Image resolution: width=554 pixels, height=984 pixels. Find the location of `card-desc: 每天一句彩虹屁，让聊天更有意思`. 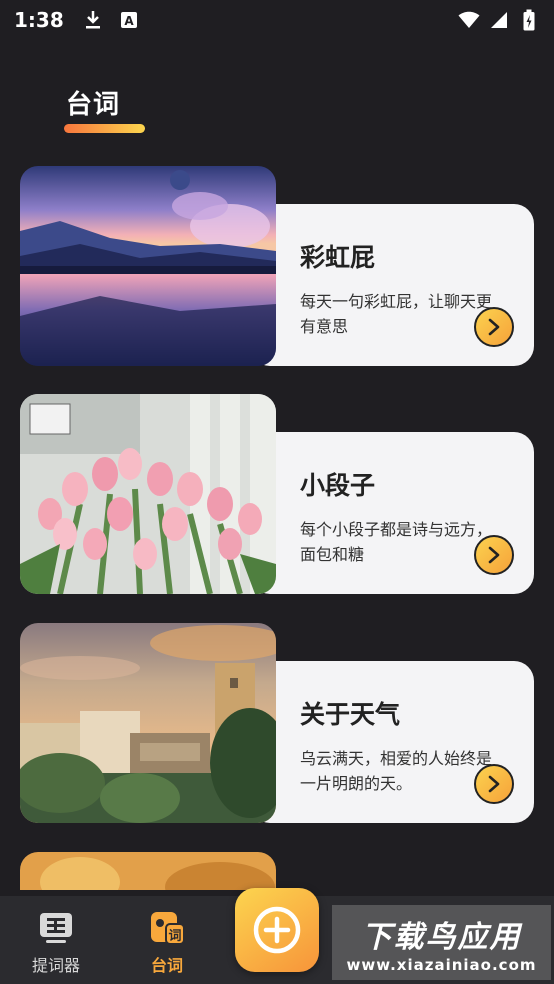

card-desc: 每天一句彩虹屁，让聊天更有意思 is located at coordinates (396, 314).